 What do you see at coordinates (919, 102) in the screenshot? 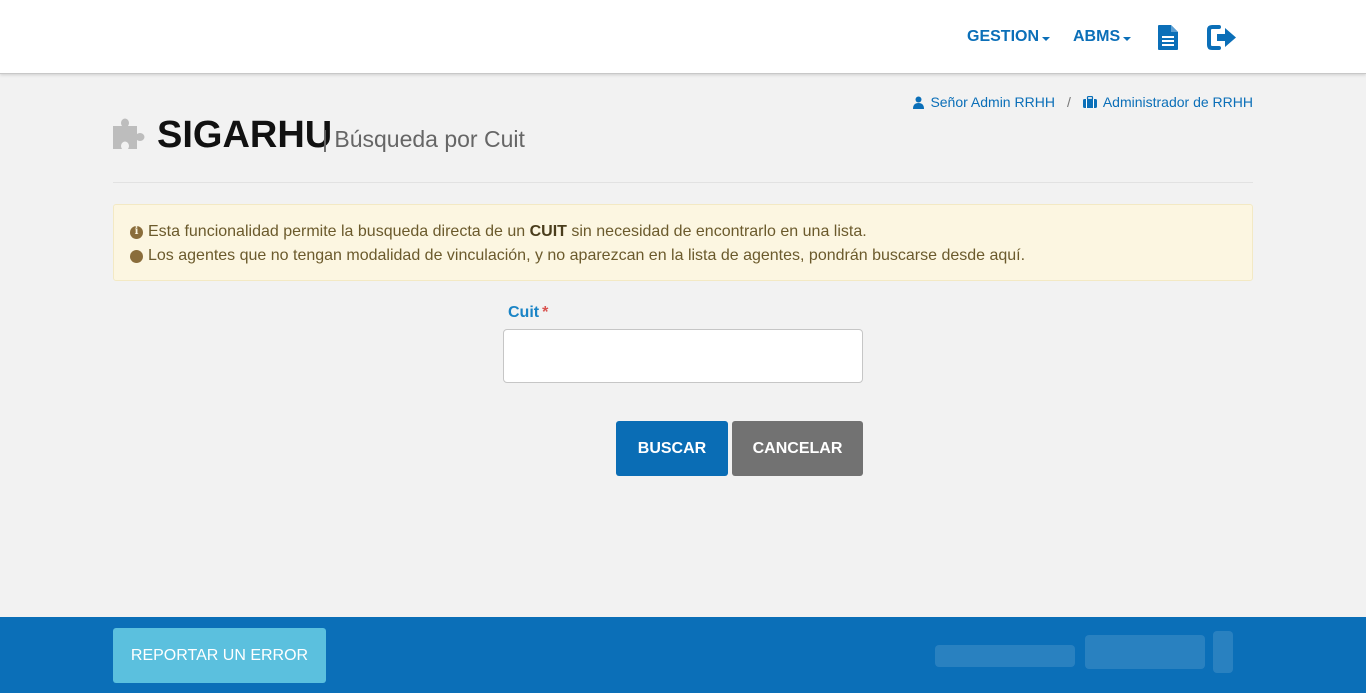
I see `user-icon` at bounding box center [919, 102].